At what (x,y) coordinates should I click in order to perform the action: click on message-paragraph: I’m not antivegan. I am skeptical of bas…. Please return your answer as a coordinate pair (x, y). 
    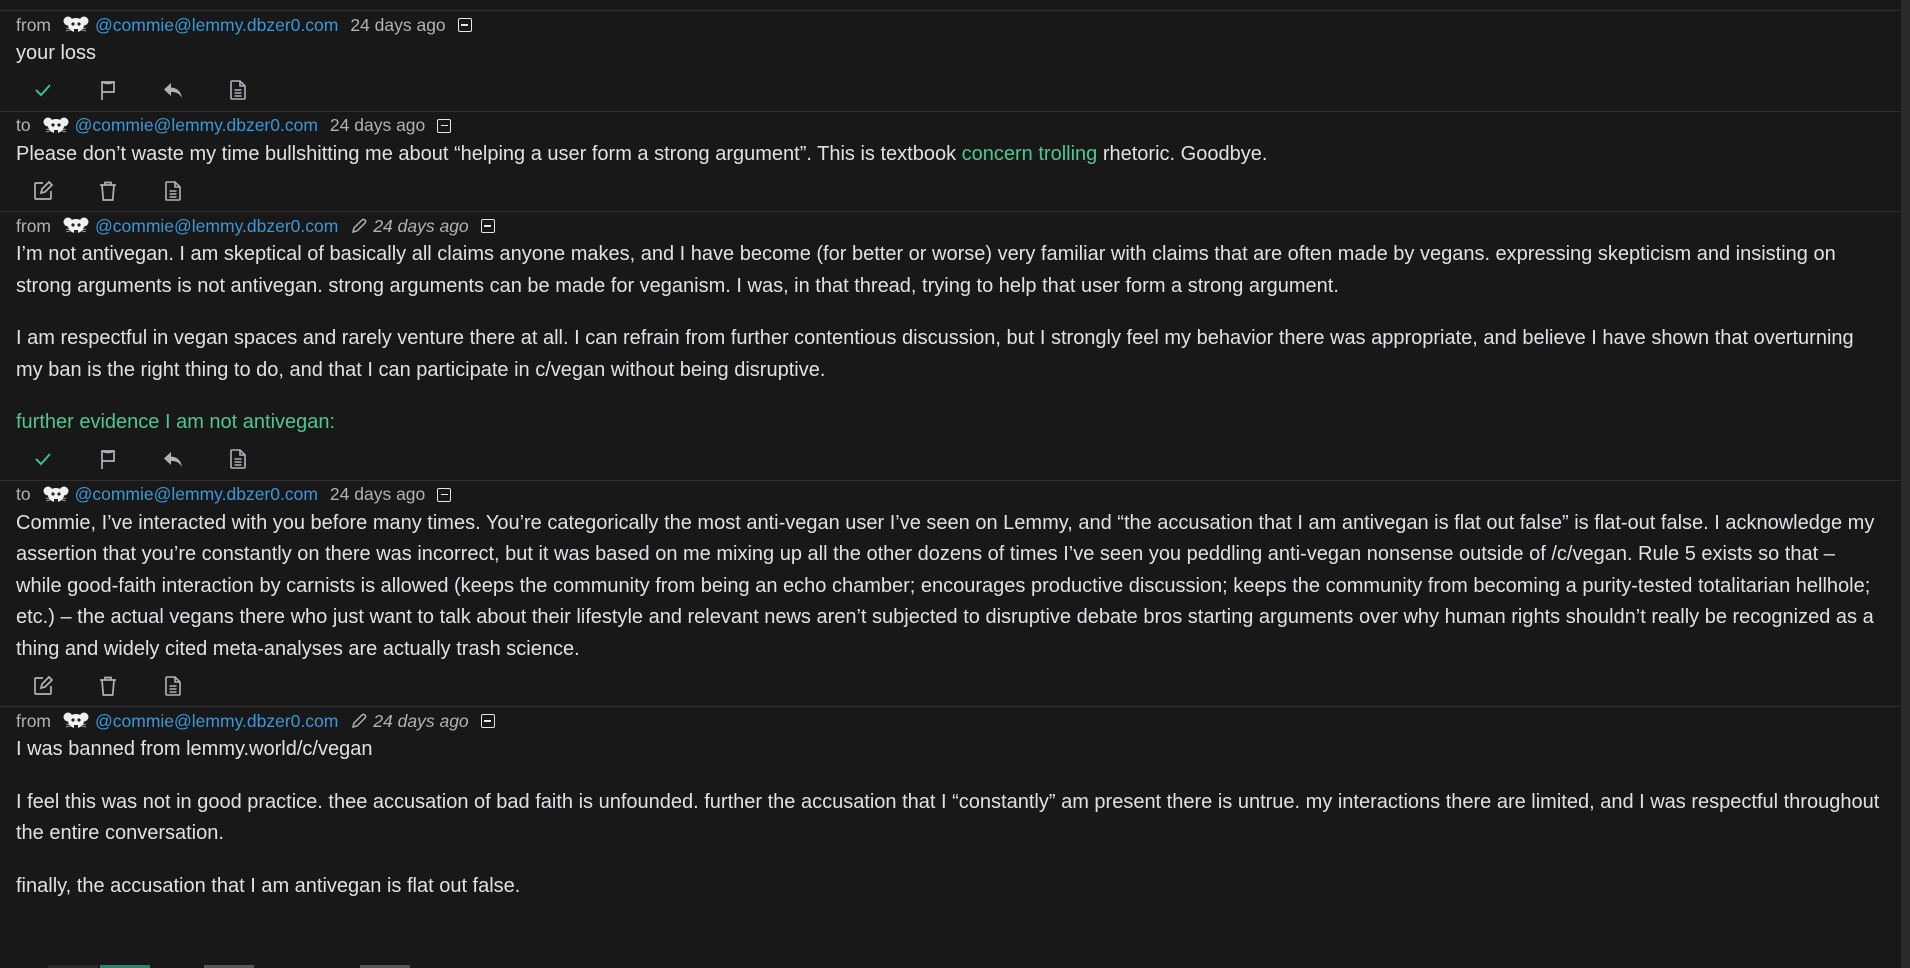
    Looking at the image, I should click on (950, 270).